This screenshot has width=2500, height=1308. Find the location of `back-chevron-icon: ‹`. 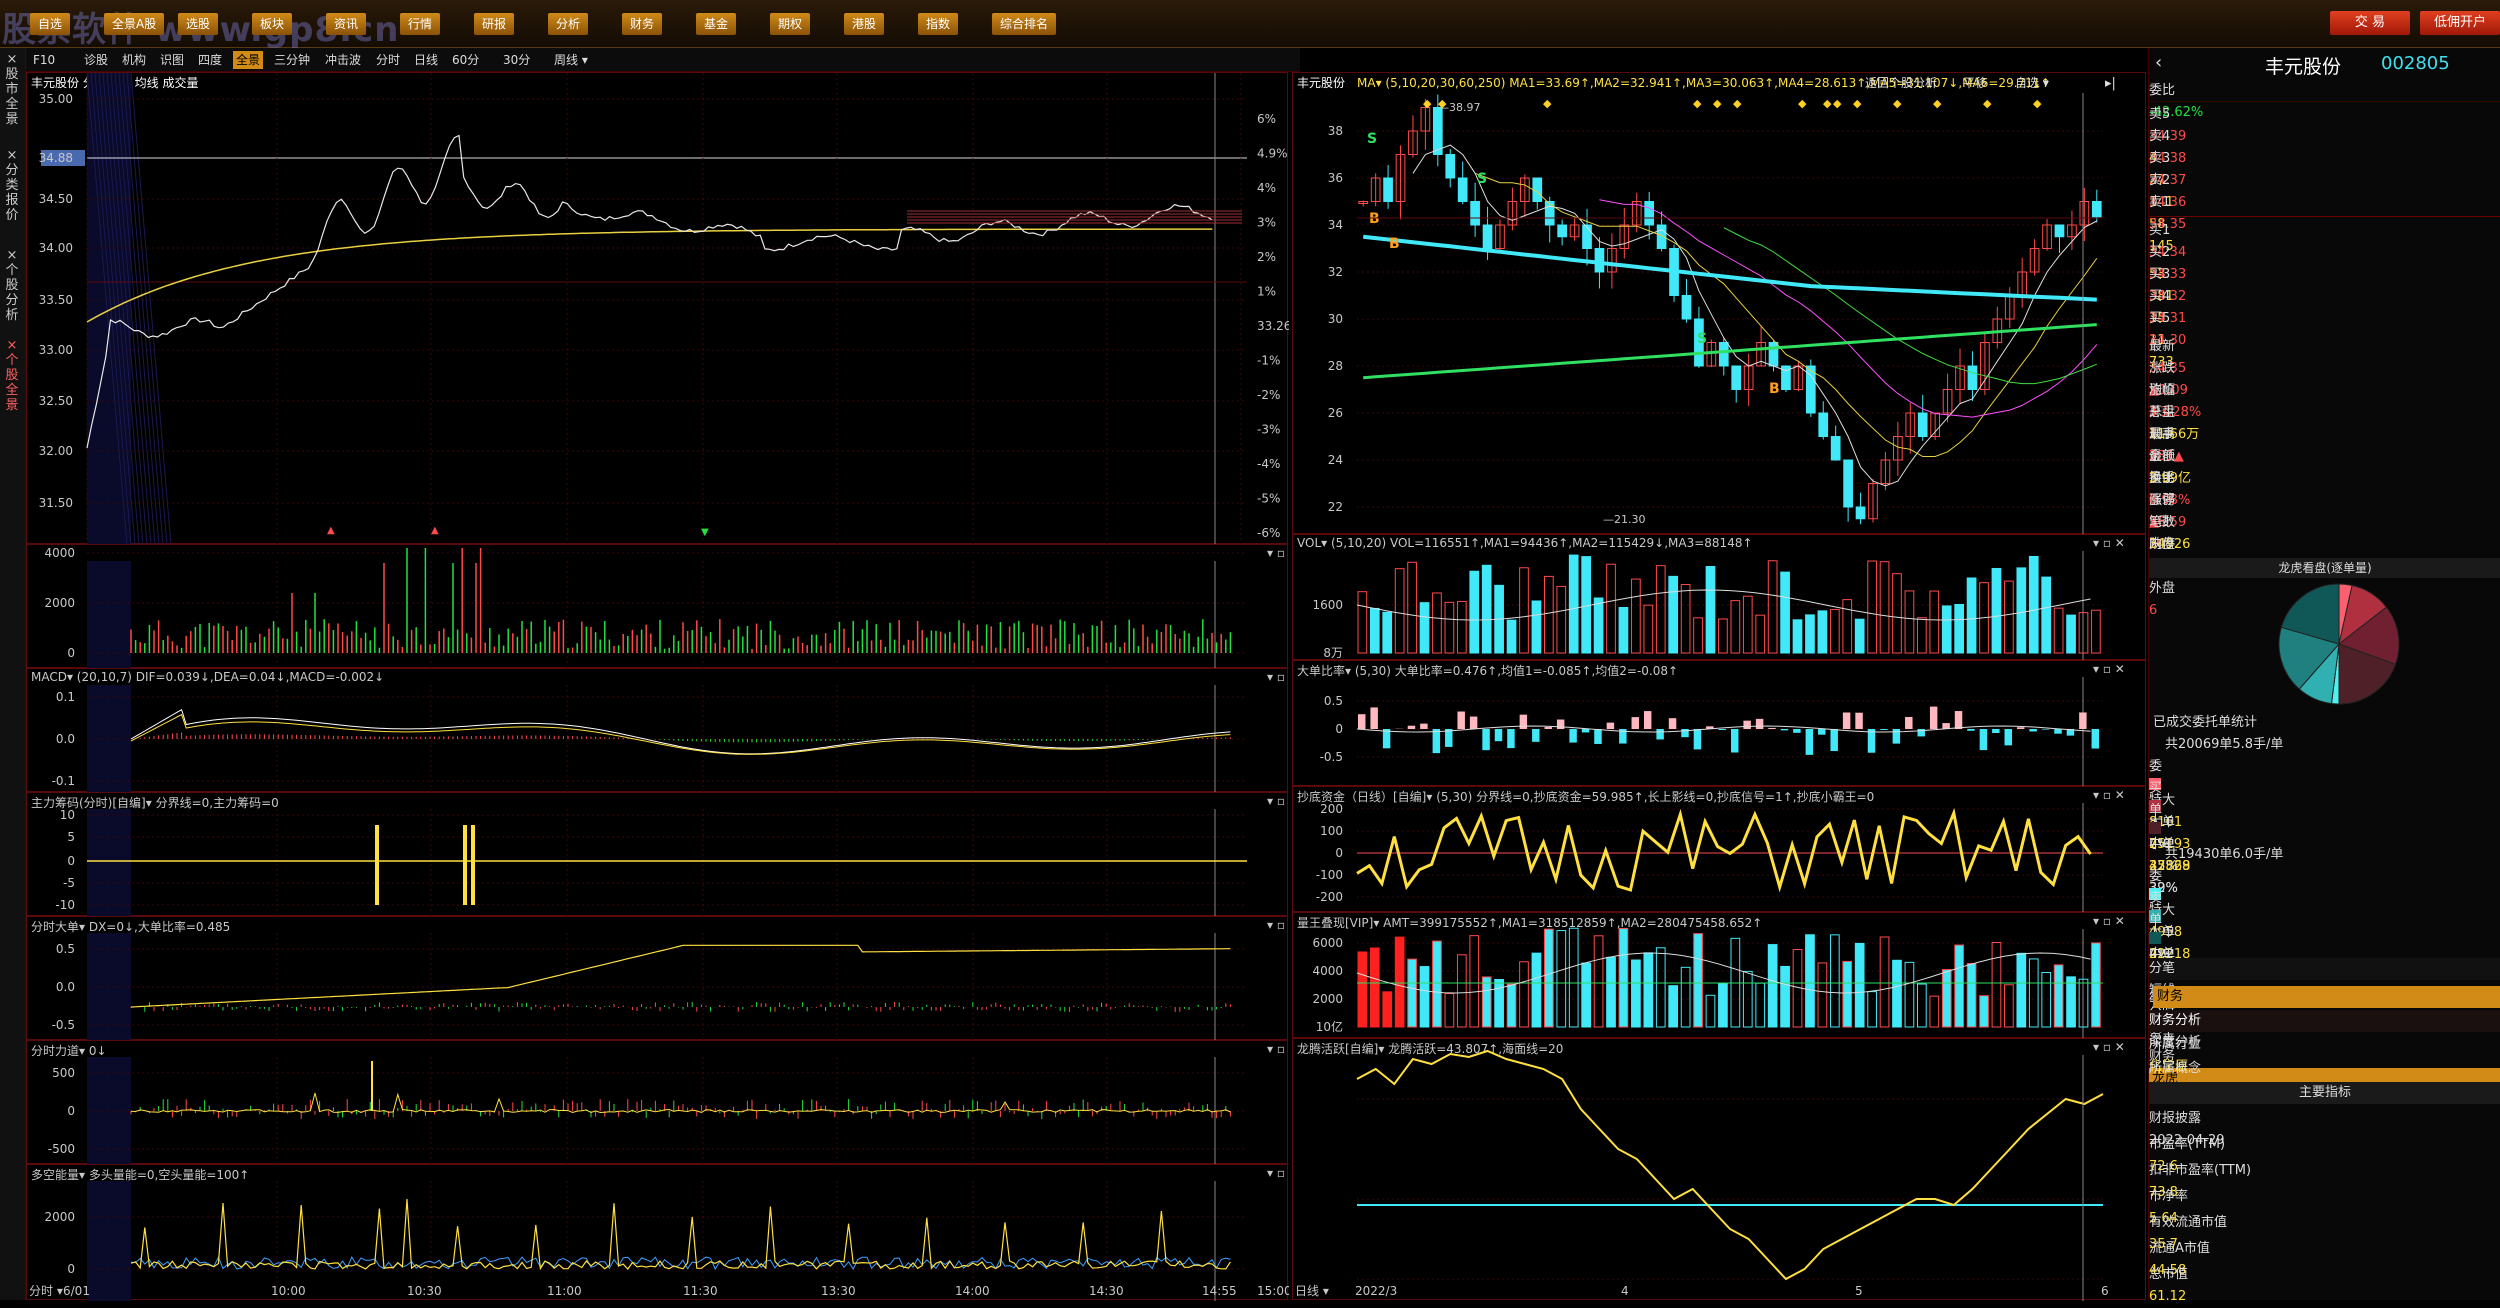

back-chevron-icon: ‹ is located at coordinates (2158, 62).